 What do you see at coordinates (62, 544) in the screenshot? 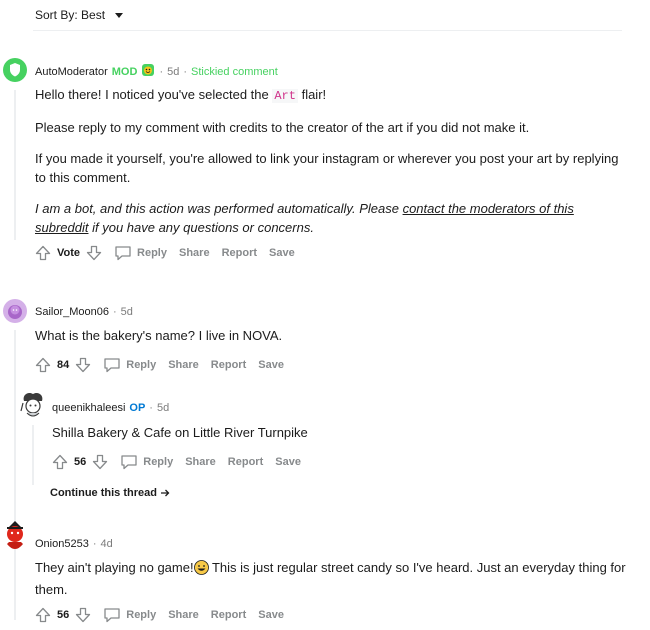
I see `username: Onion5253` at bounding box center [62, 544].